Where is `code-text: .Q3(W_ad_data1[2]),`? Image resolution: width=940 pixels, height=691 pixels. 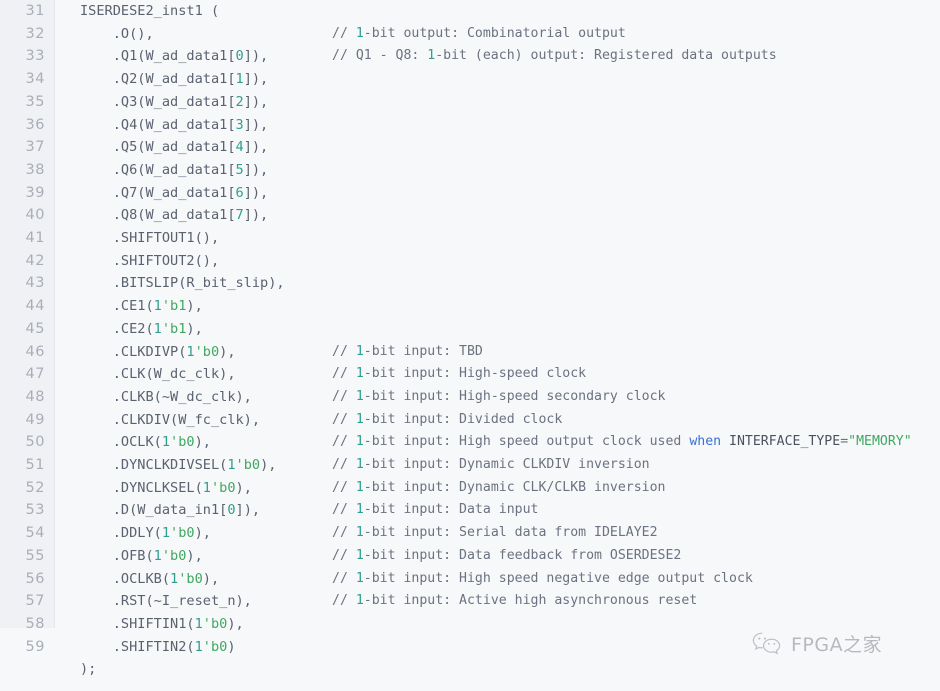
code-text: .Q3(W_ad_data1[2]), is located at coordinates (174, 102).